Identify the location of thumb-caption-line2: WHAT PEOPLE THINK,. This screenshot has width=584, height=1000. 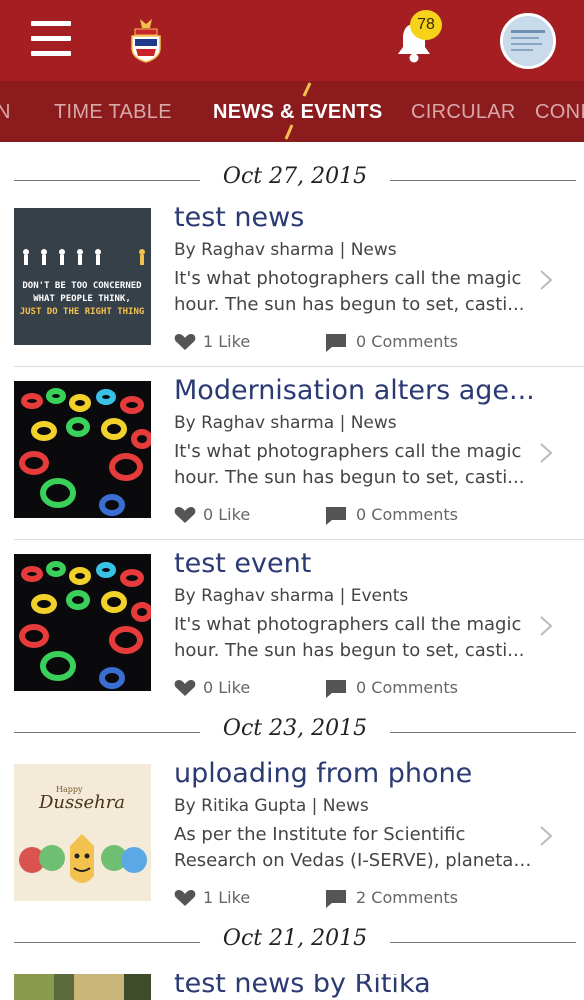
(82, 299).